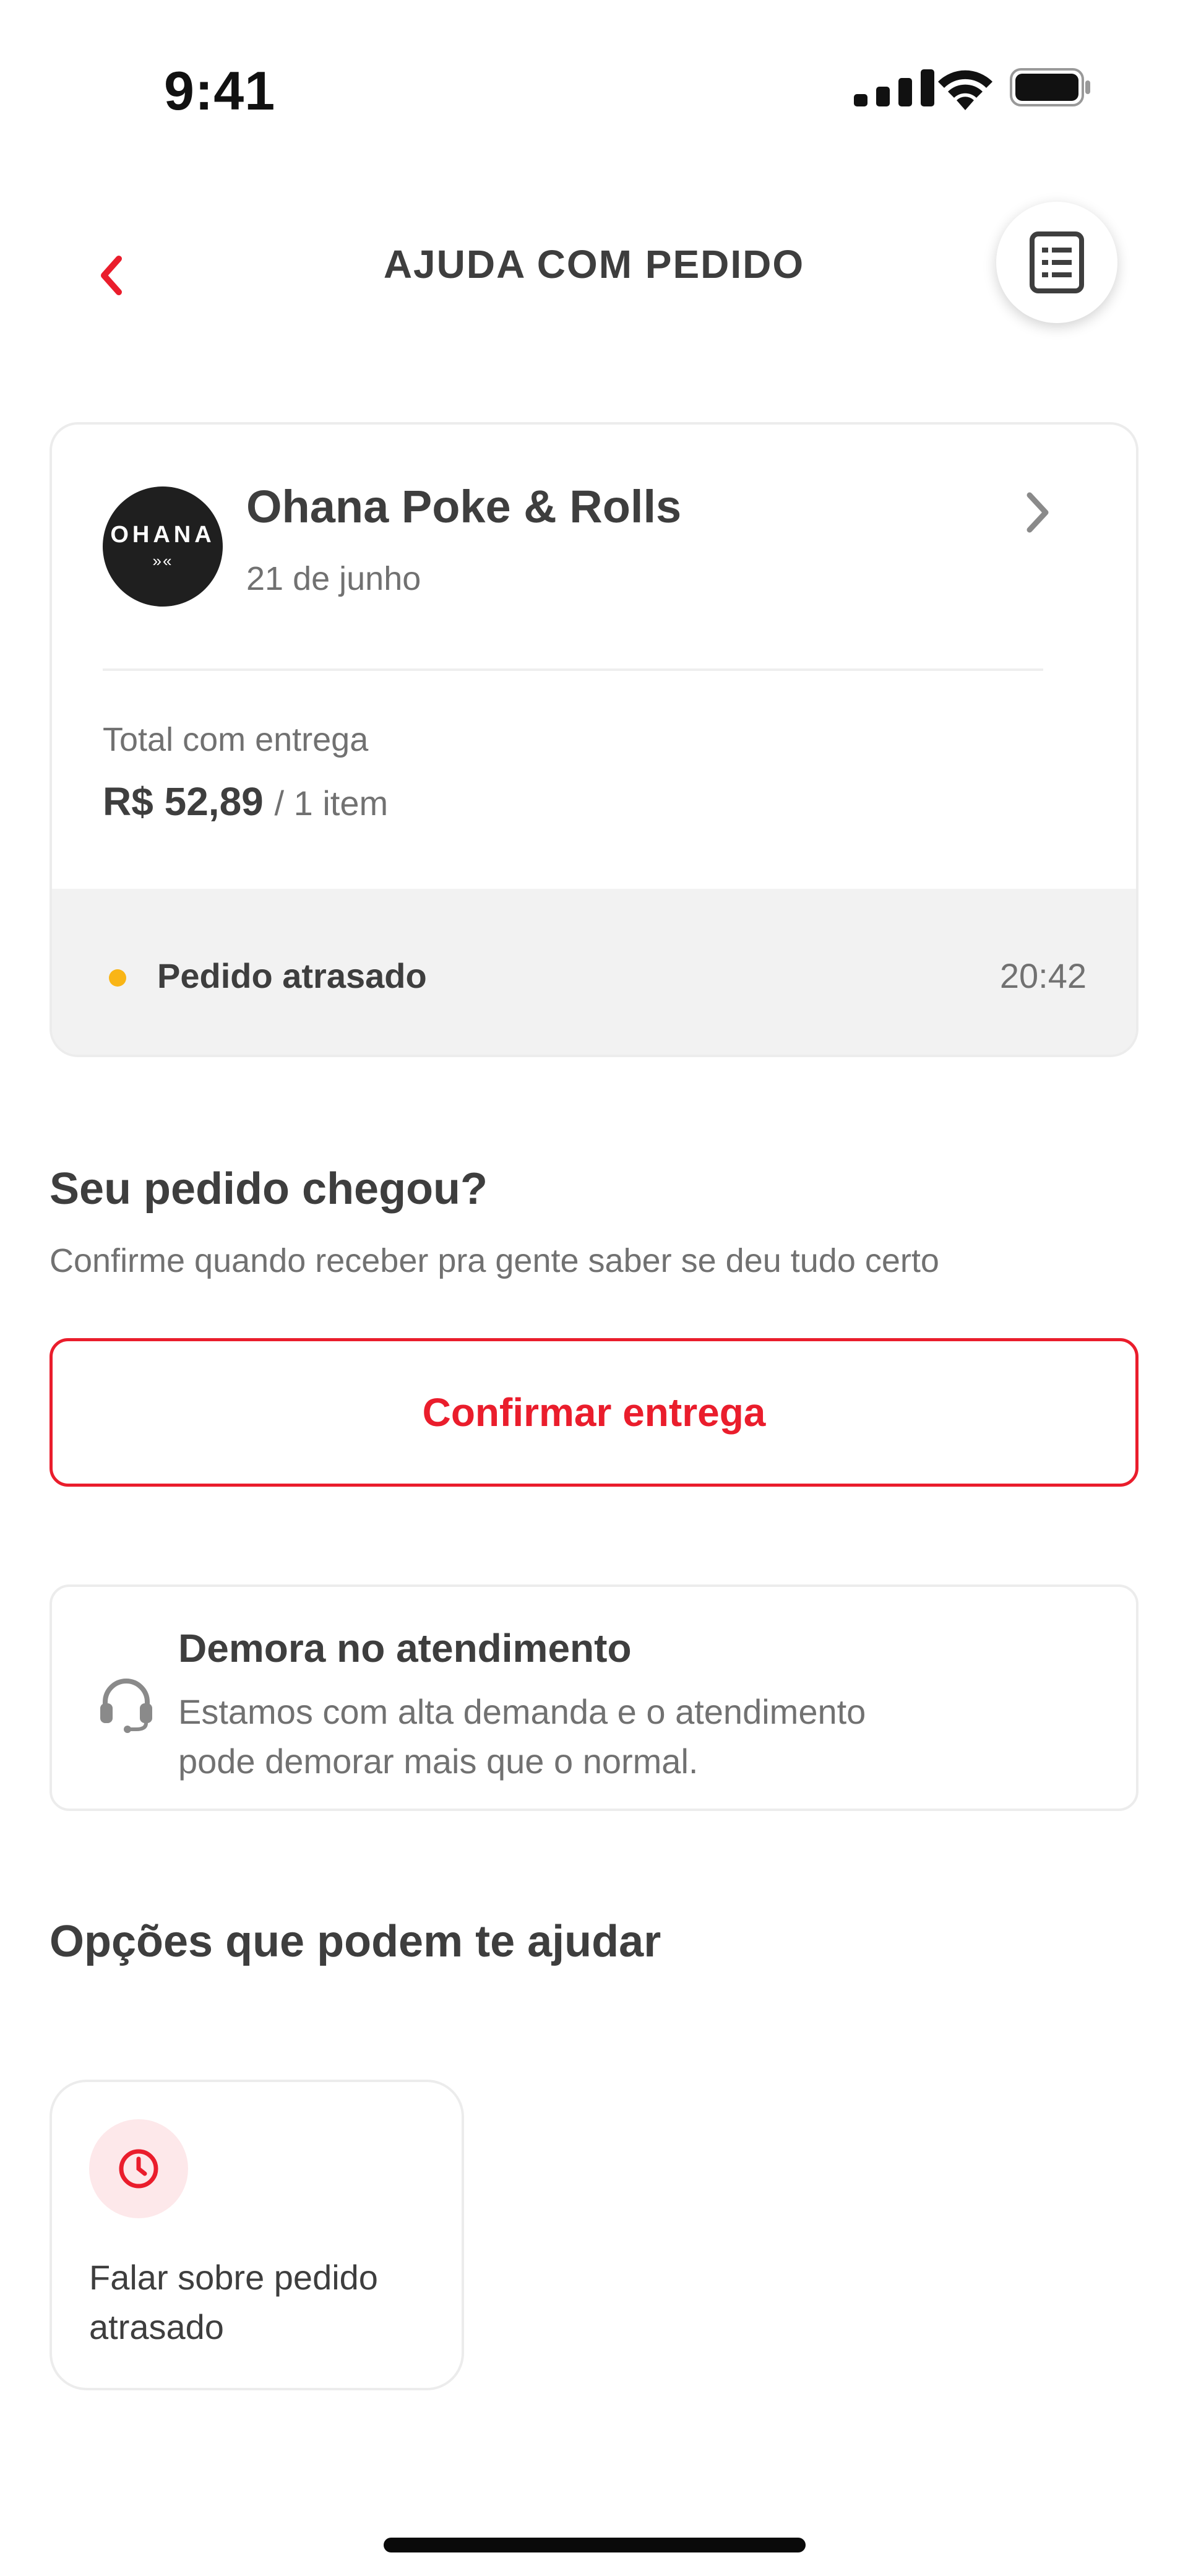 Image resolution: width=1188 pixels, height=2576 pixels. What do you see at coordinates (333, 578) in the screenshot?
I see `order-date: 21 de junho` at bounding box center [333, 578].